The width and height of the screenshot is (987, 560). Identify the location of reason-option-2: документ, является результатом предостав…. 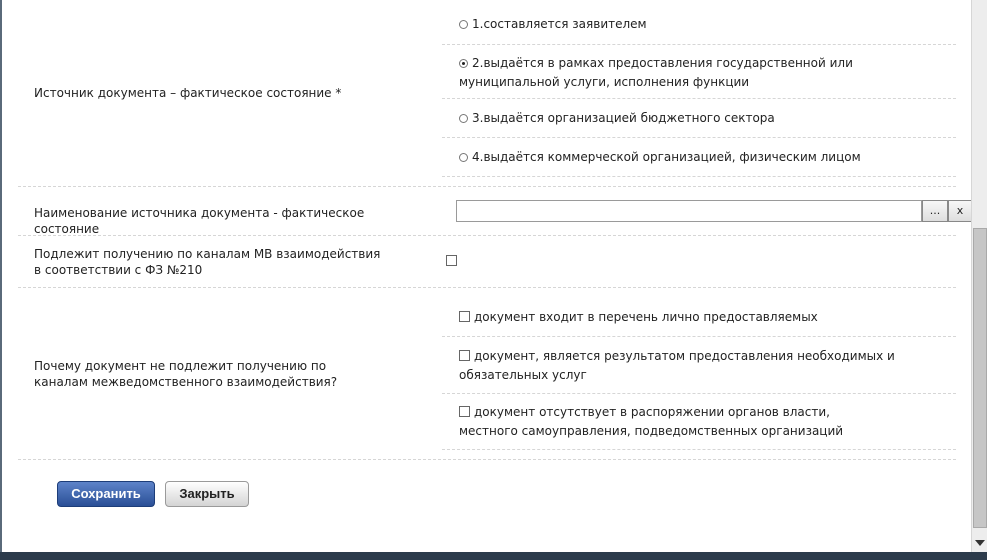
(709, 366).